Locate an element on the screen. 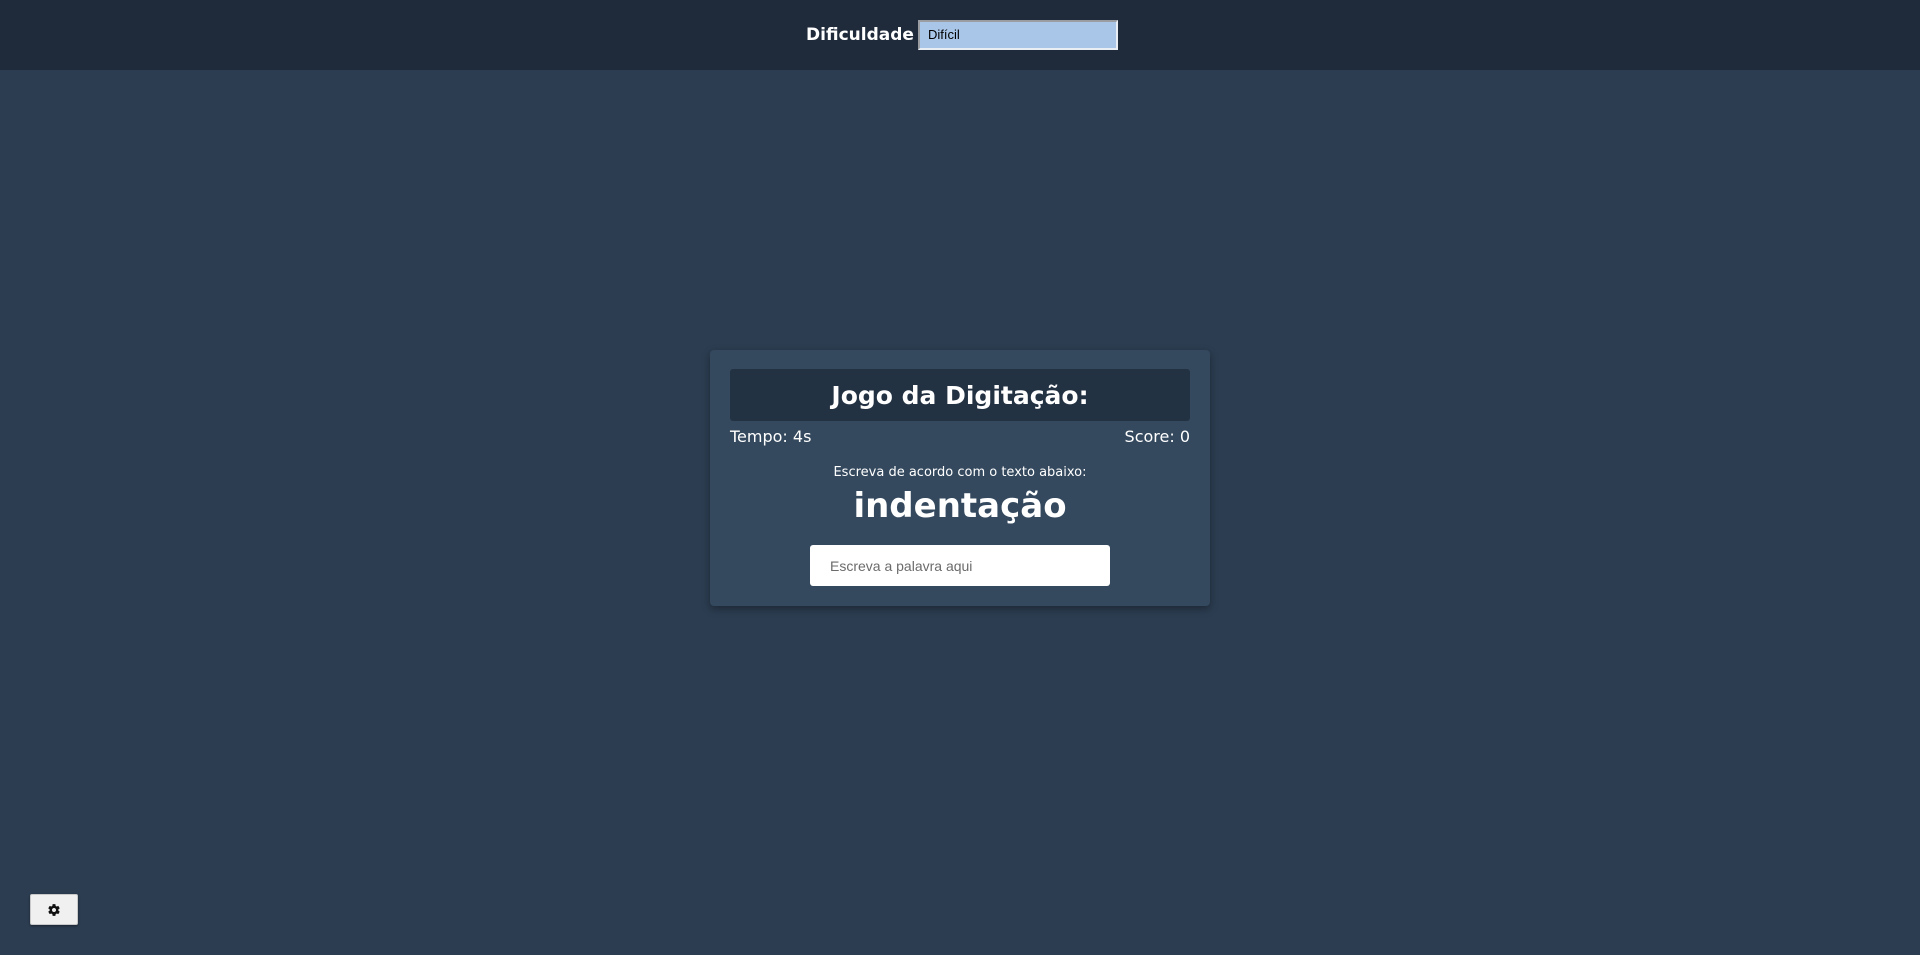  difficulty-control: Dificuldade Difícil is located at coordinates (962, 35).